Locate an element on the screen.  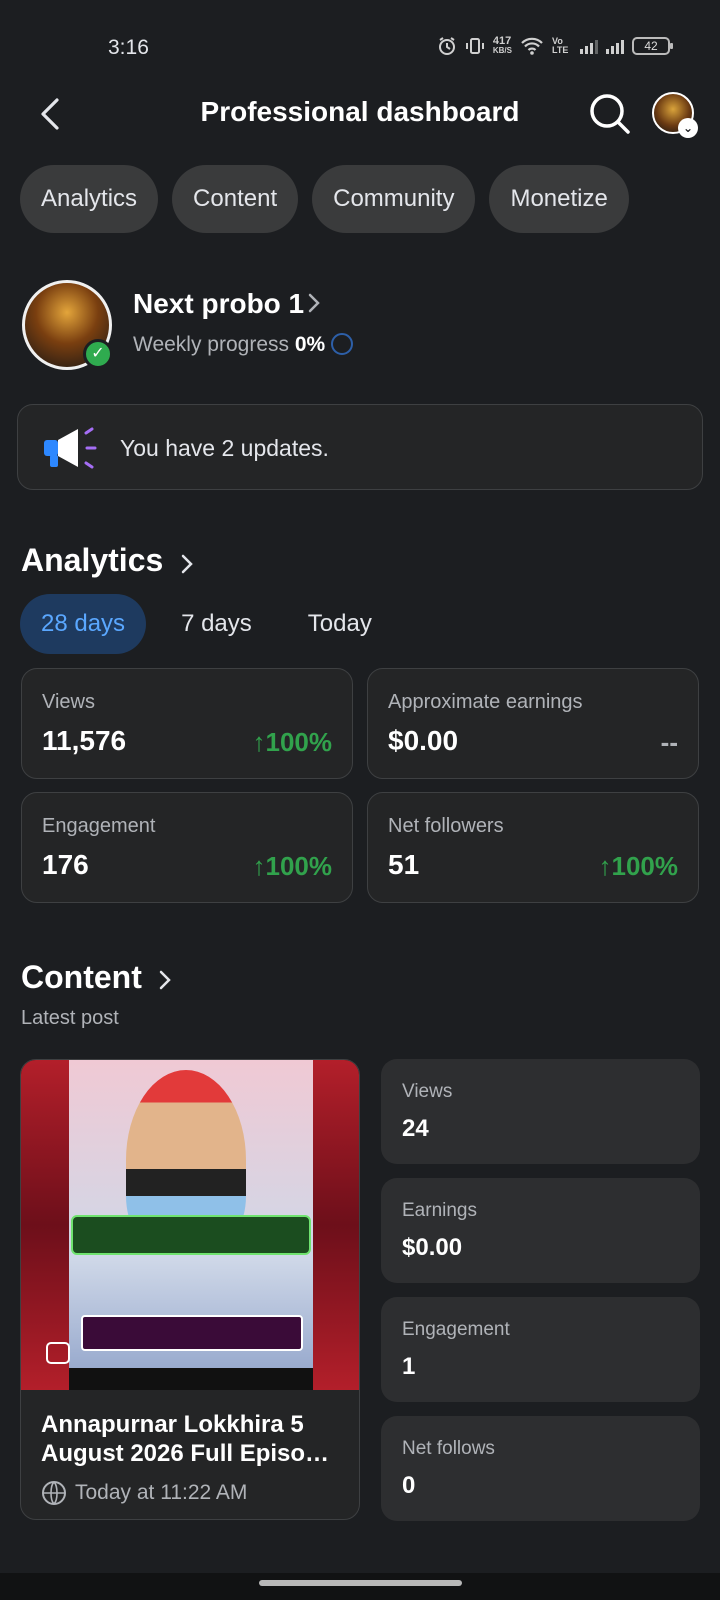
post-time: Today at 11:22 AM is located at coordinates (161, 1492).